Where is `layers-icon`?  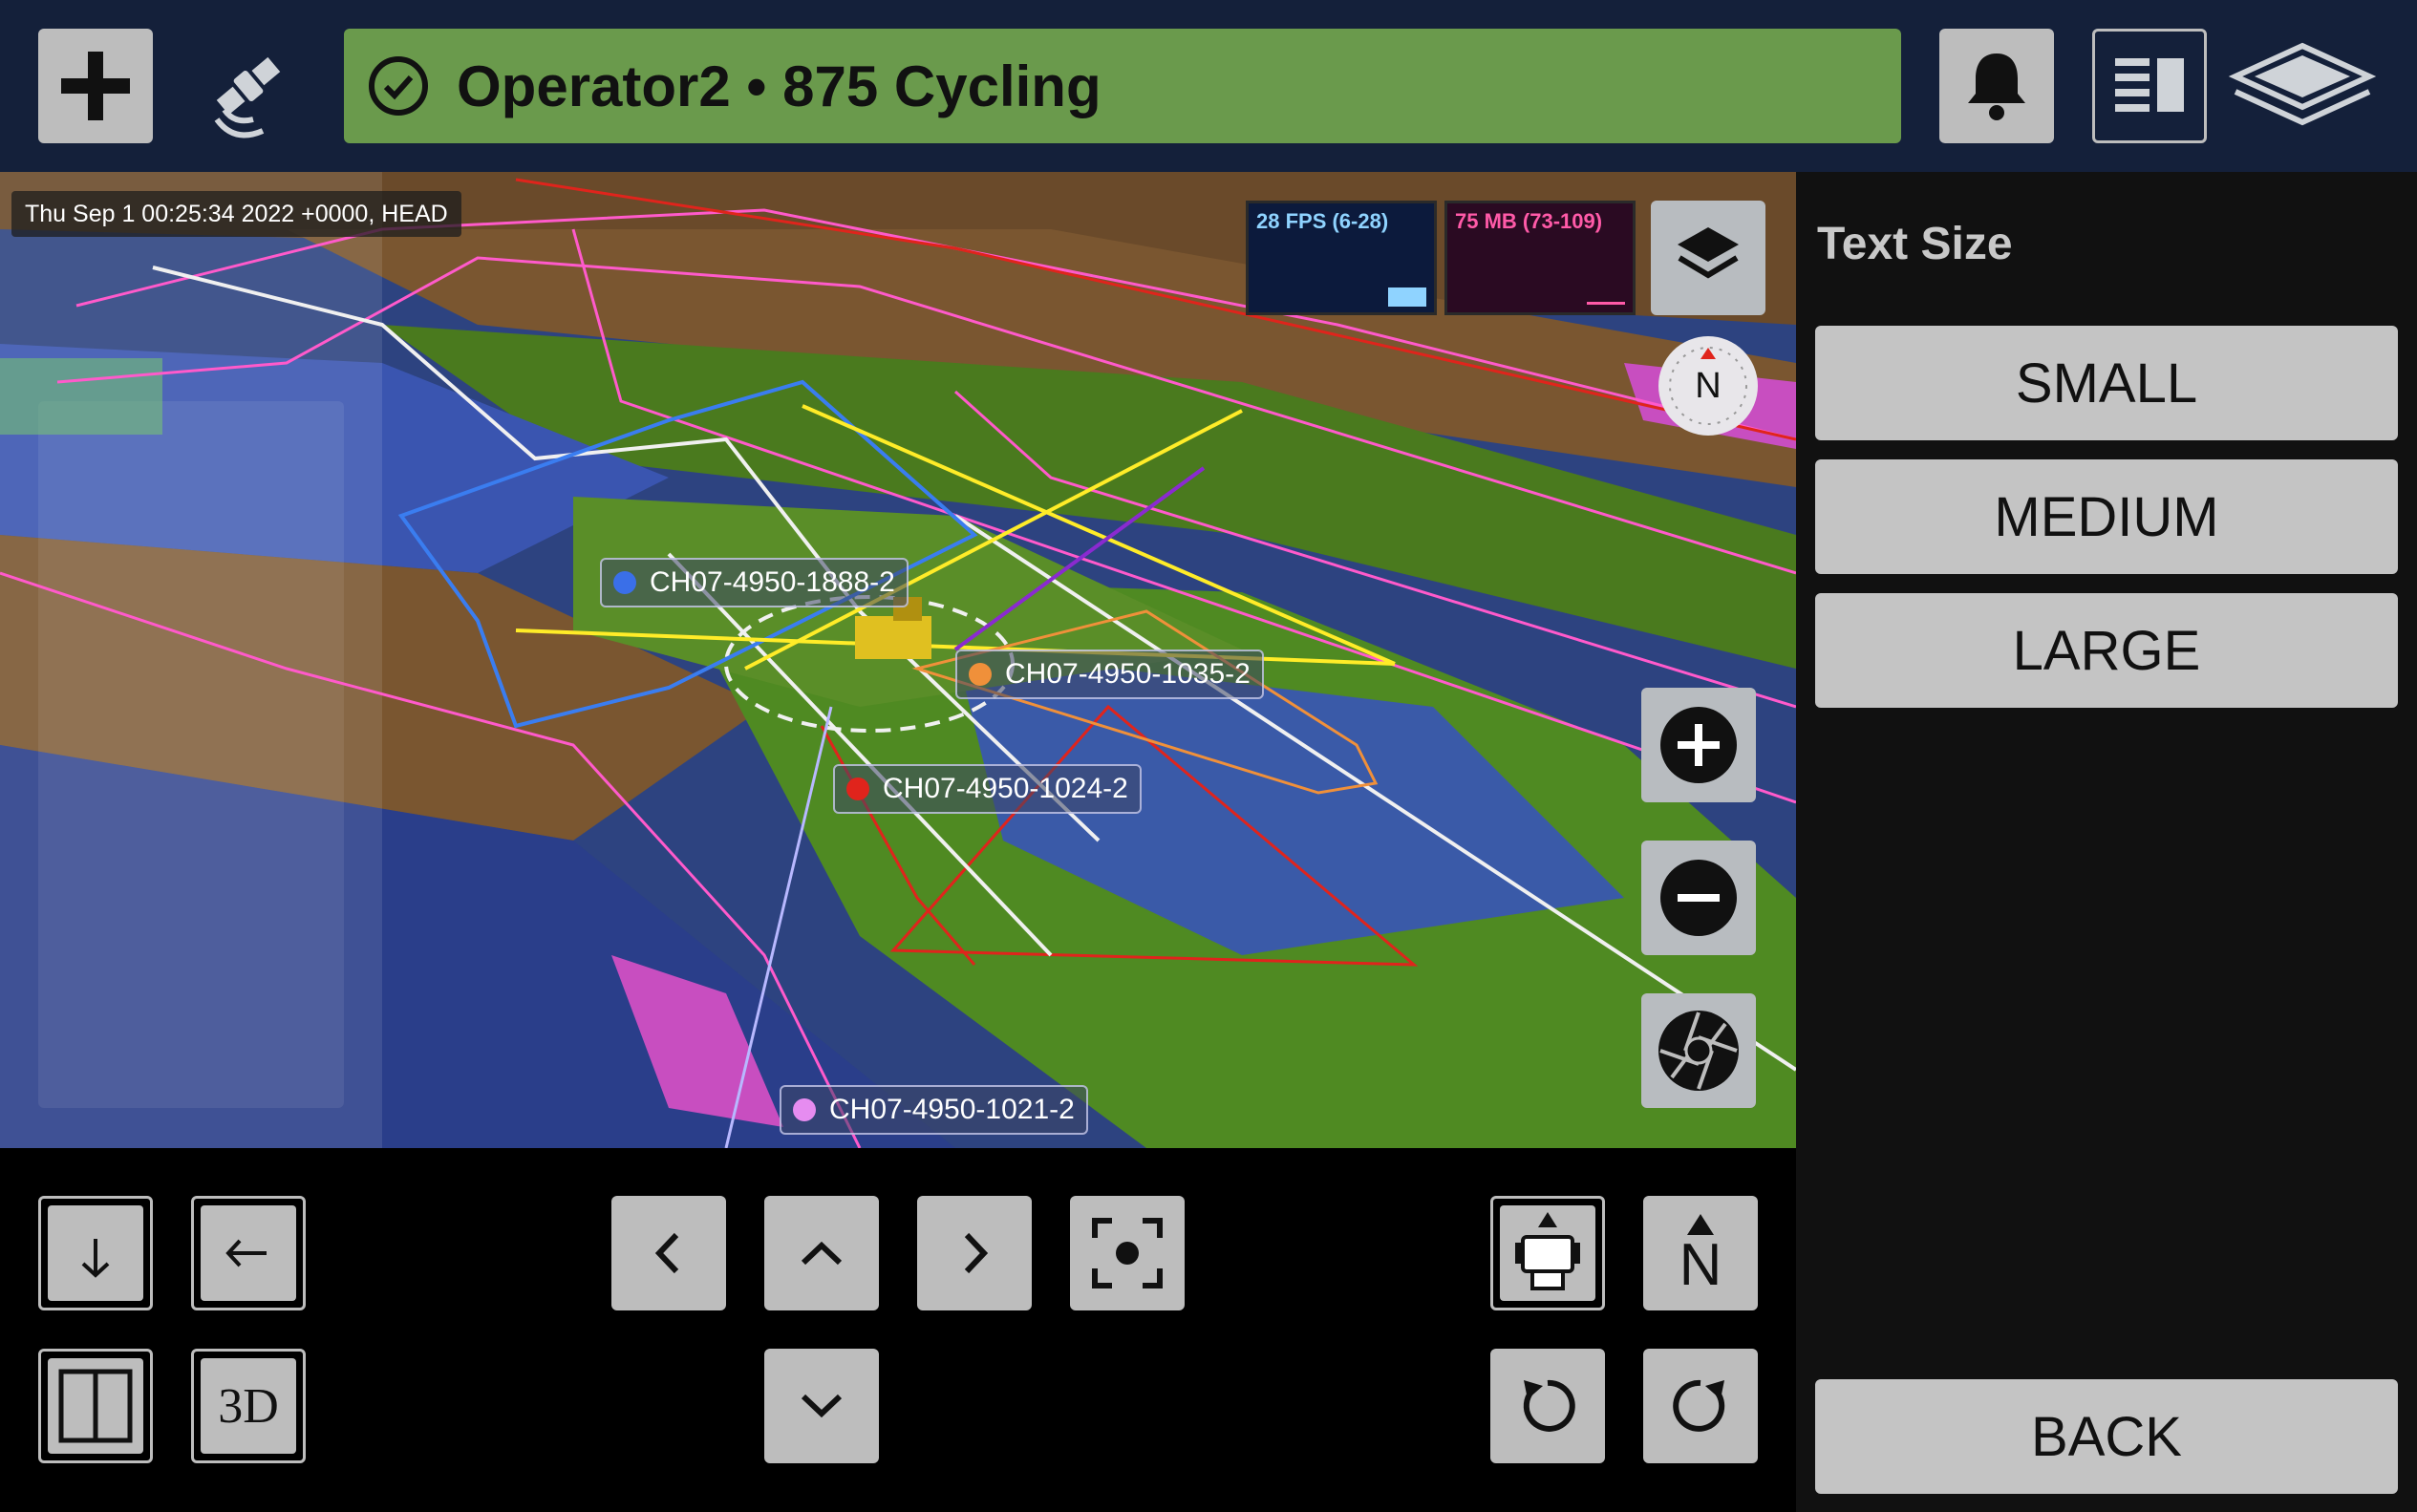
layers-icon is located at coordinates (1709, 253).